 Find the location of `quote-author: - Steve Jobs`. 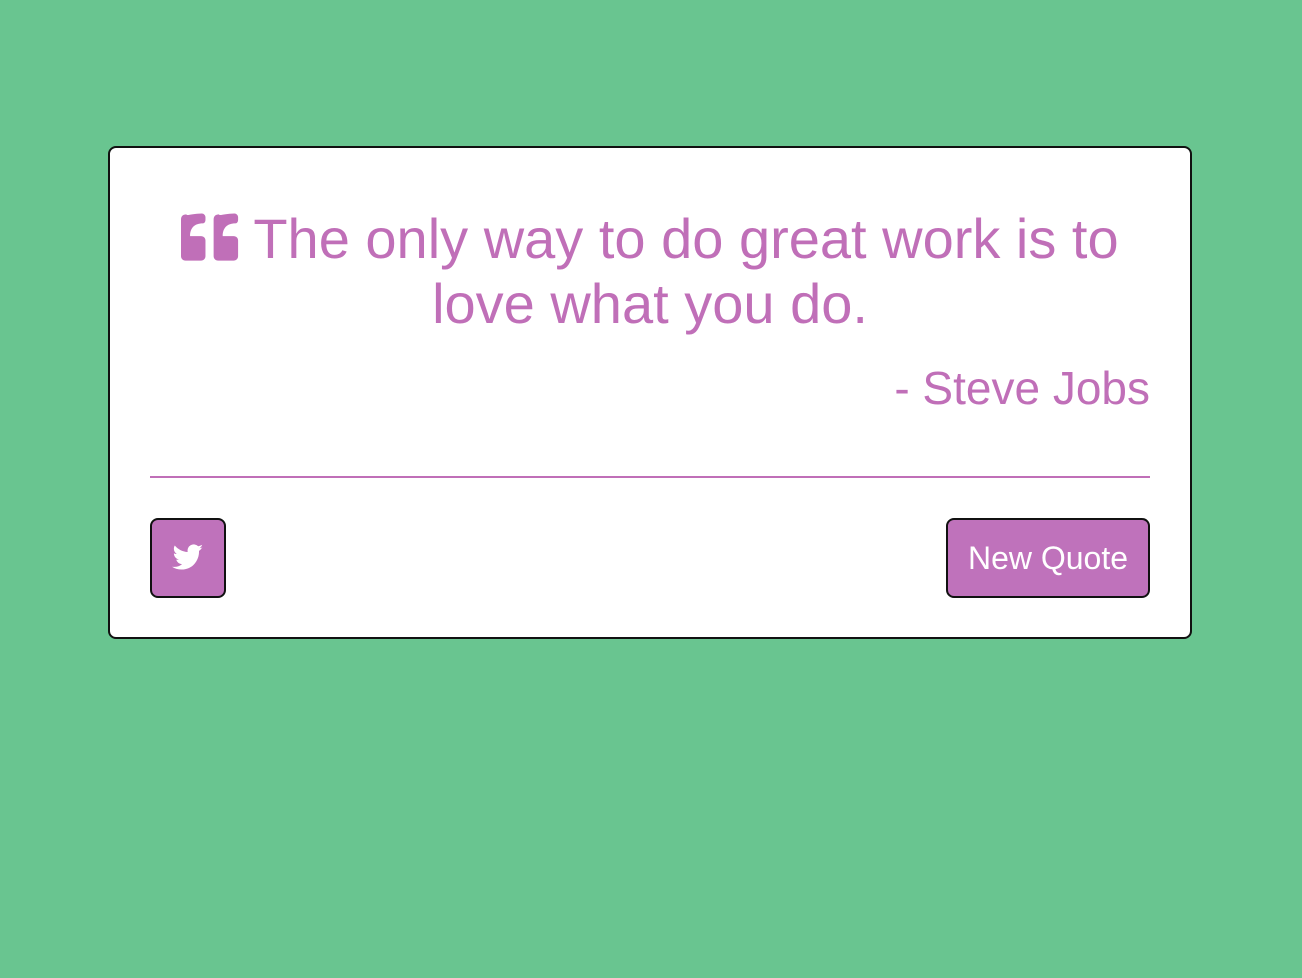

quote-author: - Steve Jobs is located at coordinates (1022, 388).